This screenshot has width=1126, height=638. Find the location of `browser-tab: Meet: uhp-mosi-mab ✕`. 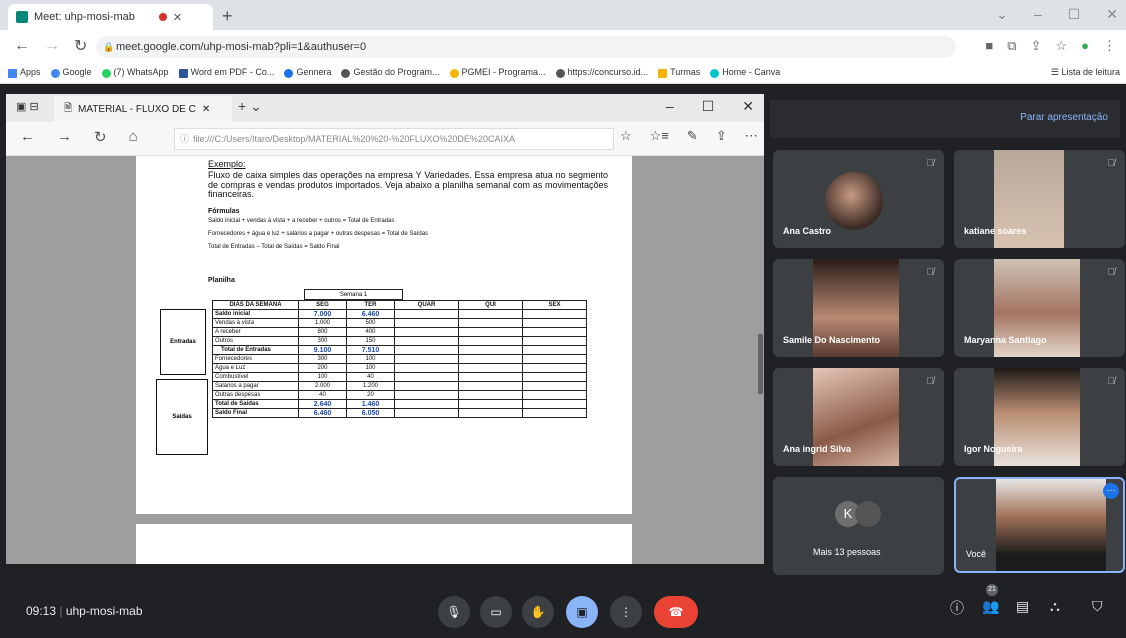

browser-tab: Meet: uhp-mosi-mab ✕ is located at coordinates (110, 17).